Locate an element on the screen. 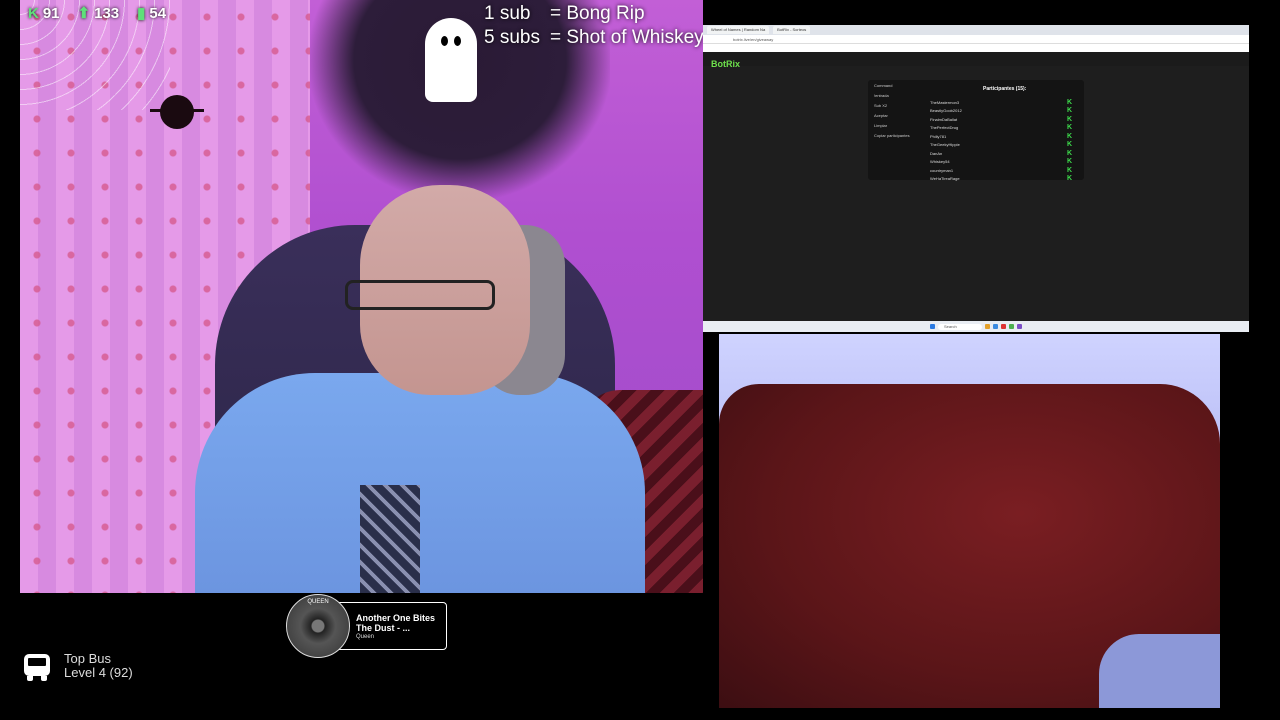 The image size is (1280, 720). windows-start-icon is located at coordinates (932, 326).